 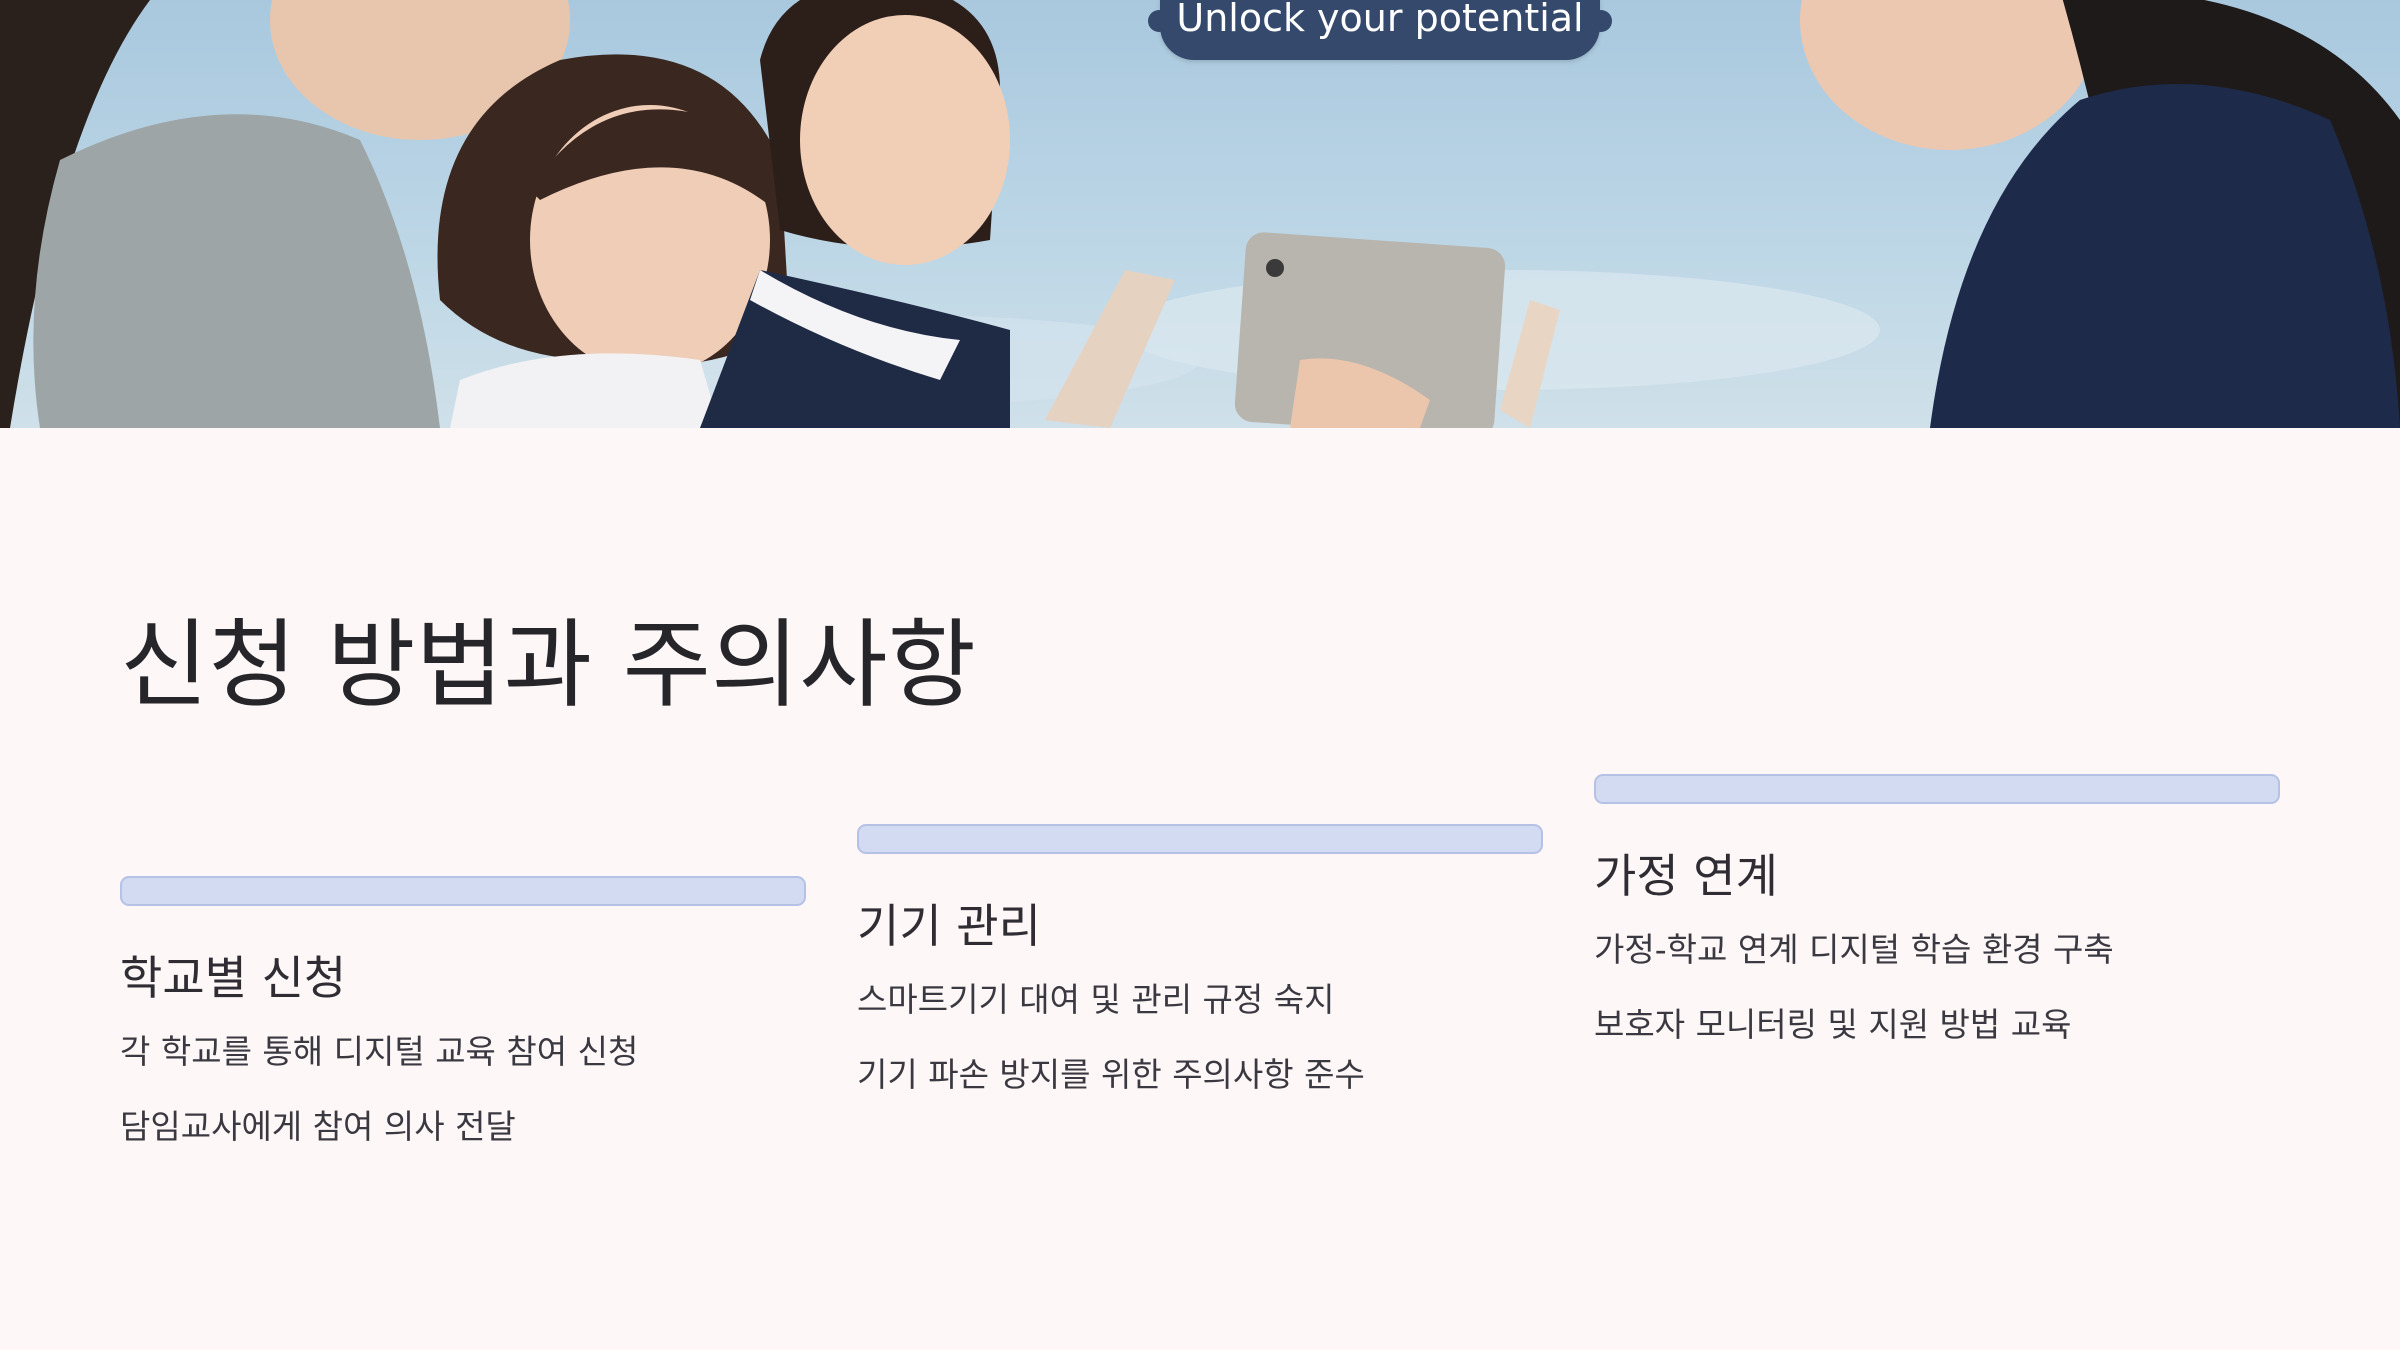 I want to click on card-heading: 가정 연계, so click(x=1686, y=876).